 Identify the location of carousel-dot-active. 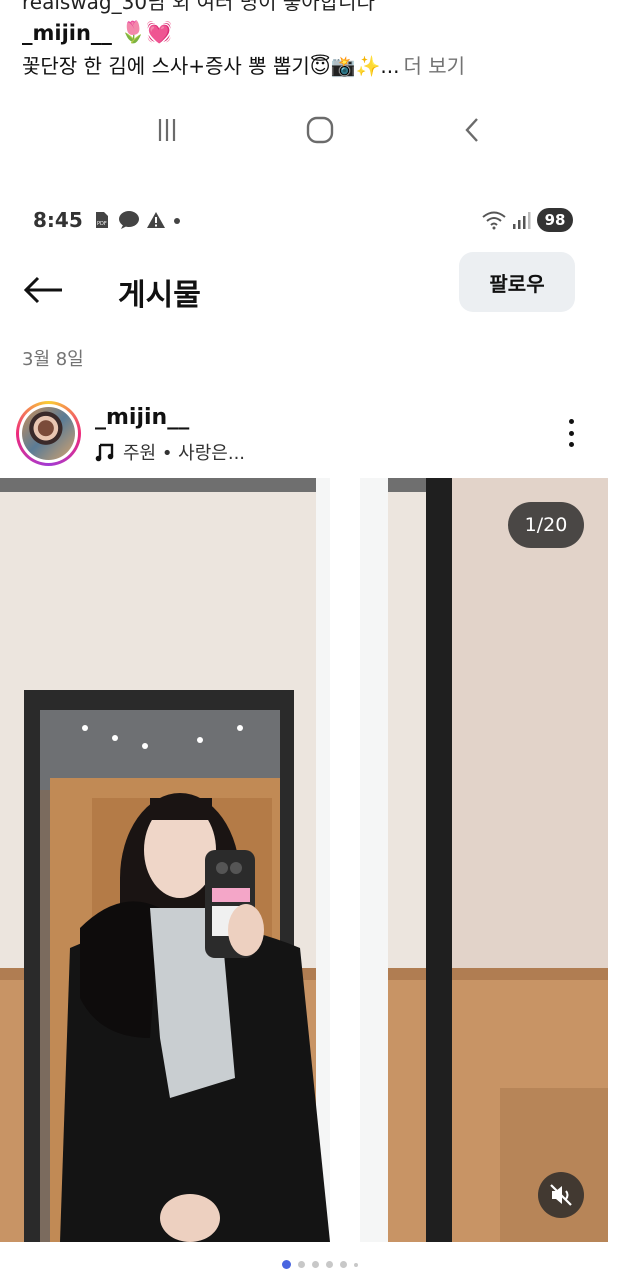
(286, 1264).